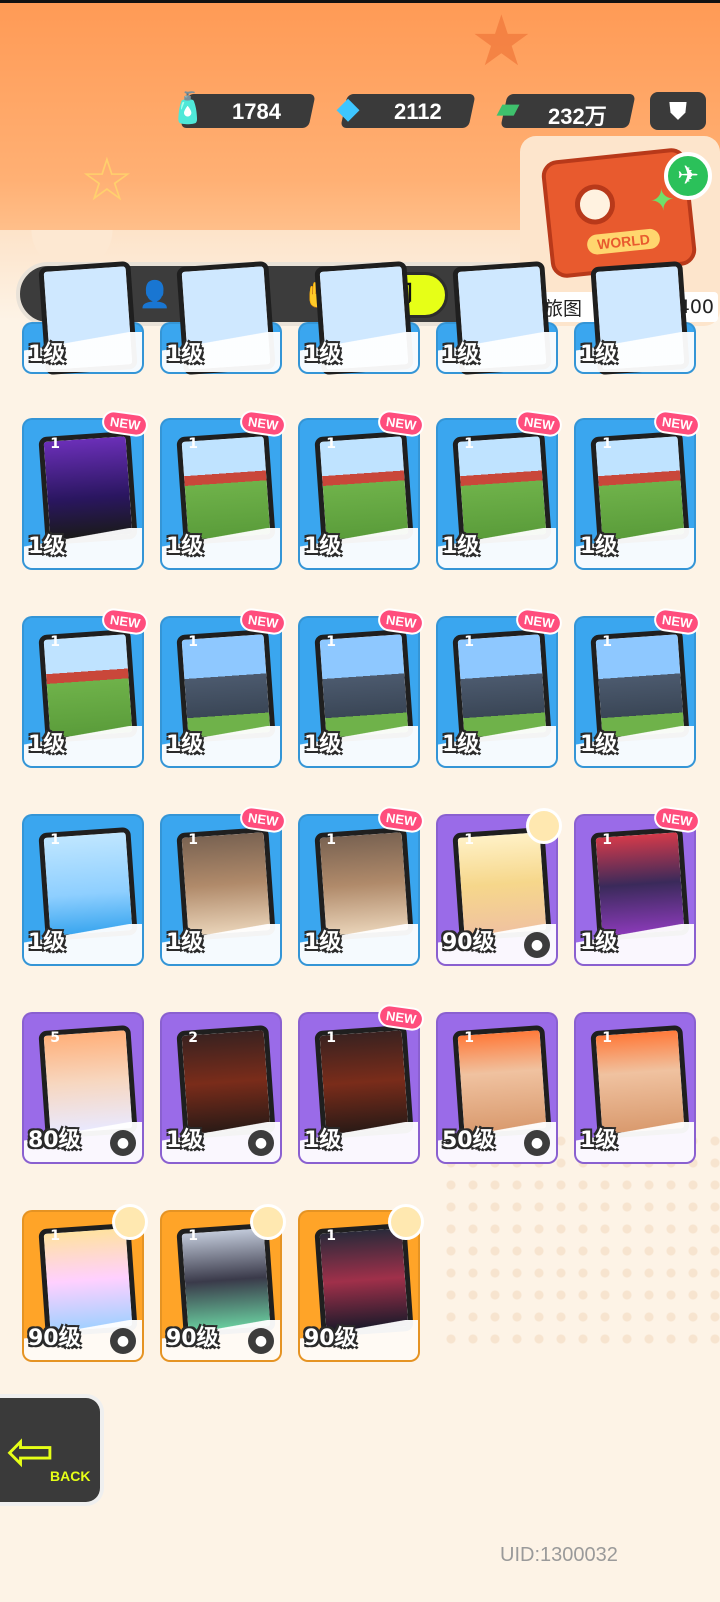 This screenshot has width=720, height=1602. I want to click on airplane-icon: ✈, so click(688, 176).